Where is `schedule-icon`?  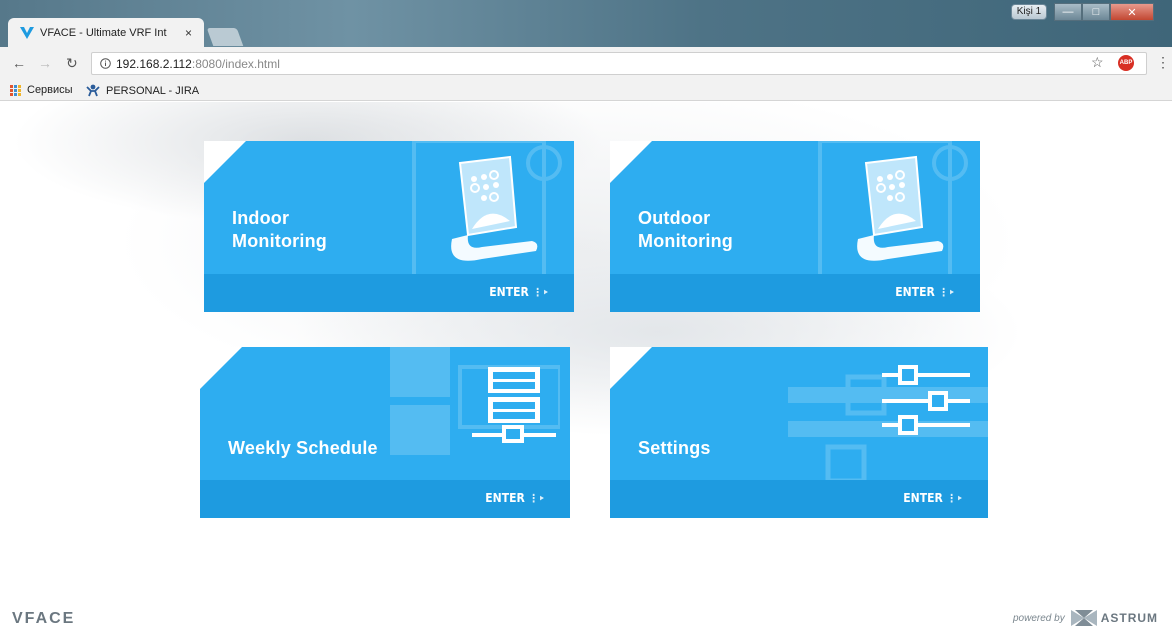
schedule-icon is located at coordinates (514, 405).